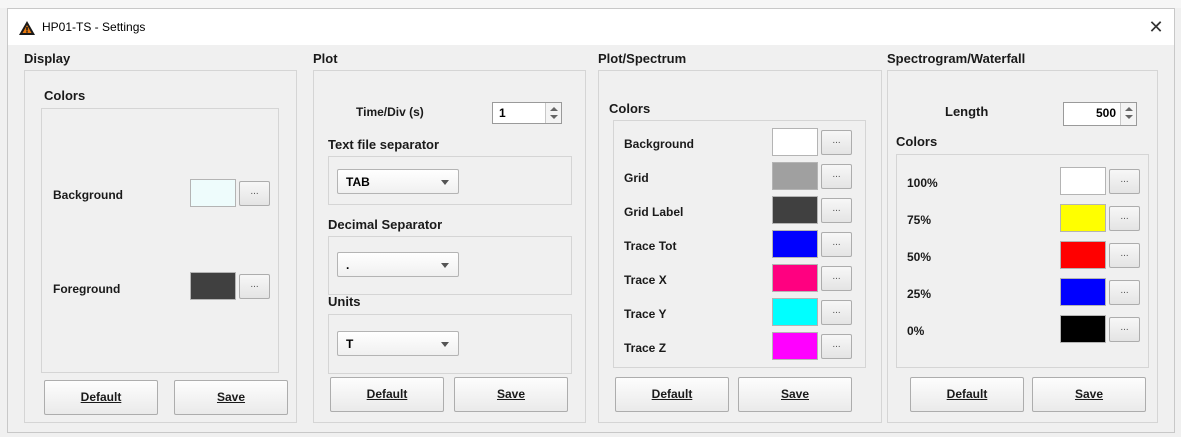 This screenshot has width=1181, height=437. I want to click on spectrogram-section-title: Spectrogram/Waterfall, so click(956, 58).